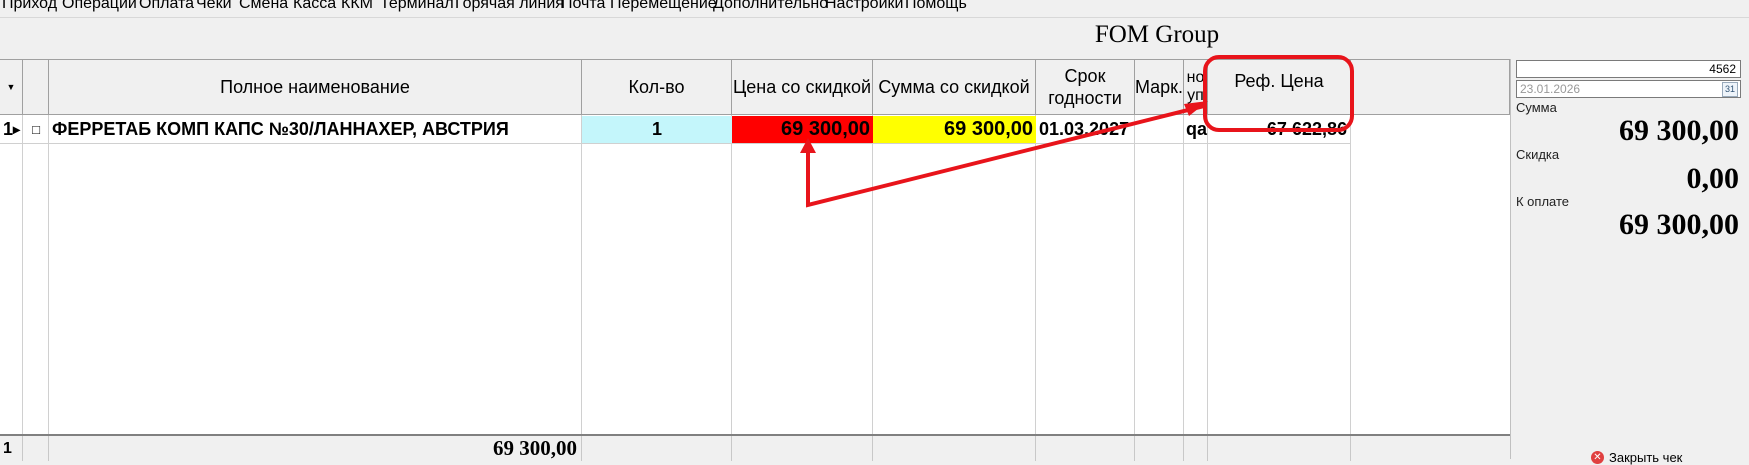  I want to click on annotation-arrow-line, so click(1005, 156).